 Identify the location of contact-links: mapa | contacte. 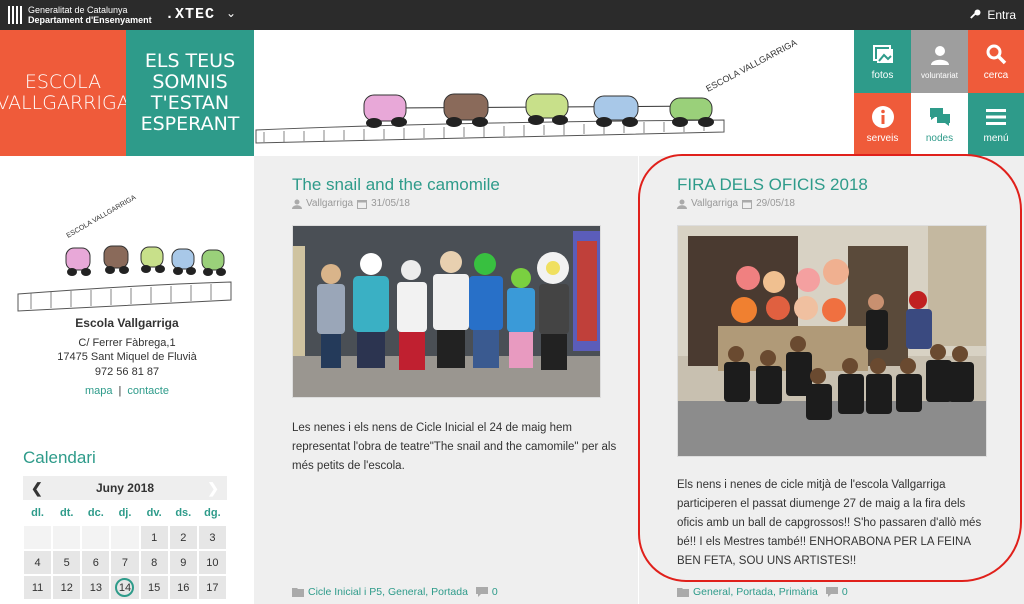
(127, 391).